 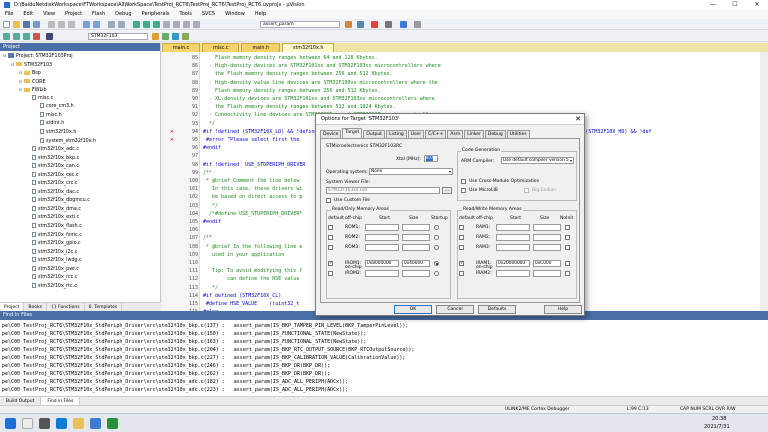 What do you see at coordinates (71, 24) in the screenshot?
I see `paste-icon` at bounding box center [71, 24].